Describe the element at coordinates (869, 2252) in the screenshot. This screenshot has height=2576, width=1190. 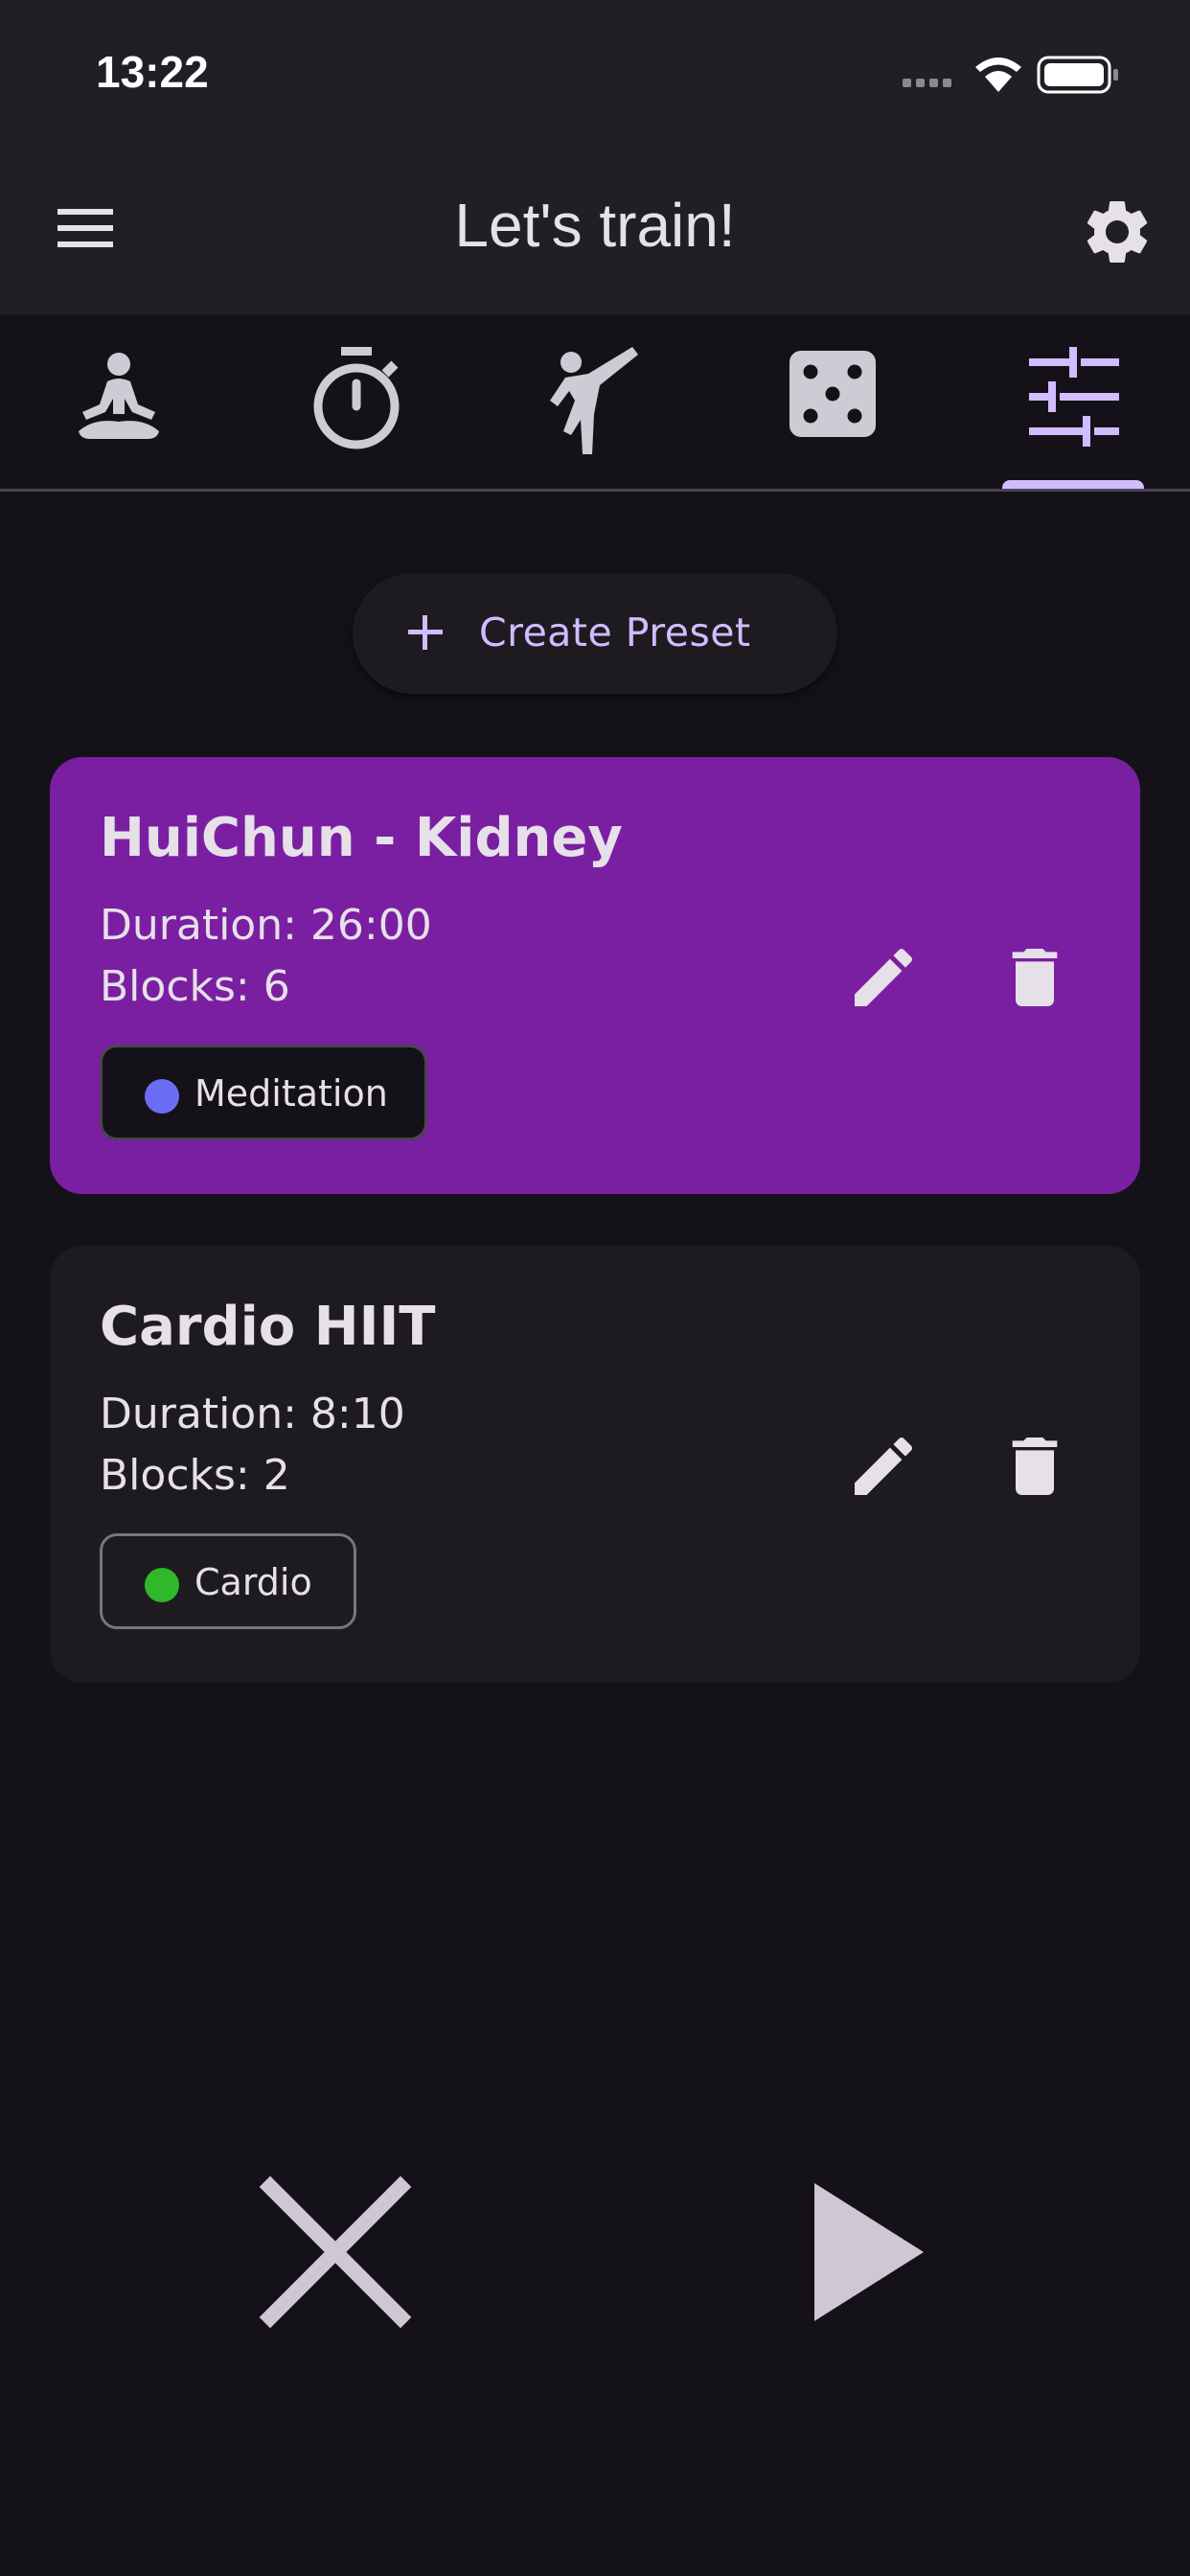
I see `play-icon` at that location.